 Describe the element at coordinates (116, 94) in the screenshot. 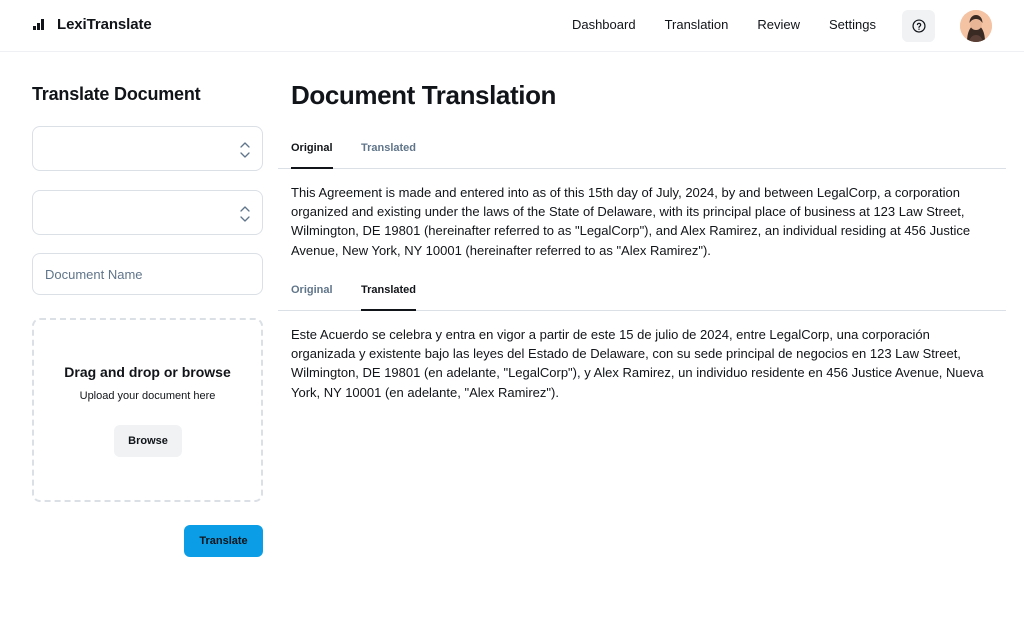

I see `panel-title: Translate Document` at that location.